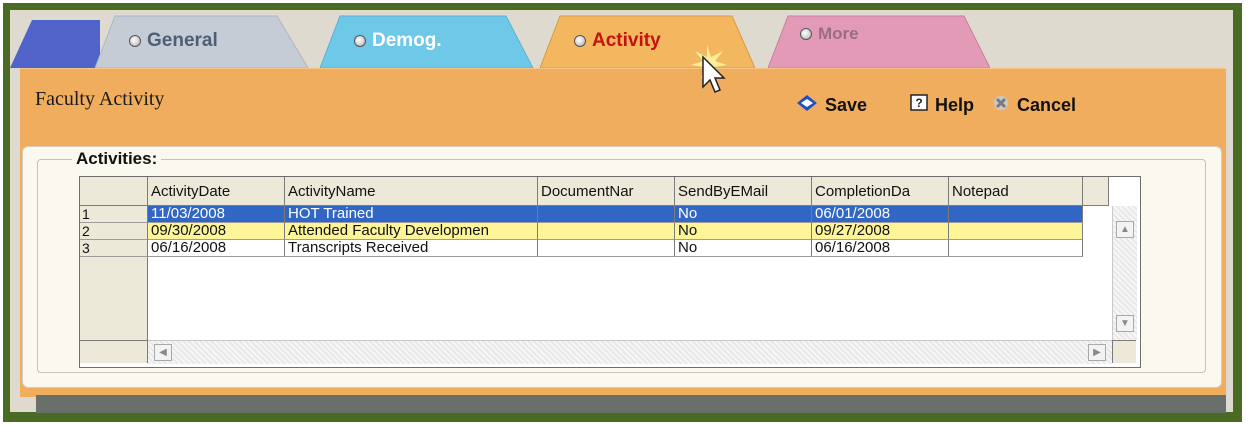 Image resolution: width=1248 pixels, height=426 pixels. I want to click on panel-shadow, so click(631, 404).